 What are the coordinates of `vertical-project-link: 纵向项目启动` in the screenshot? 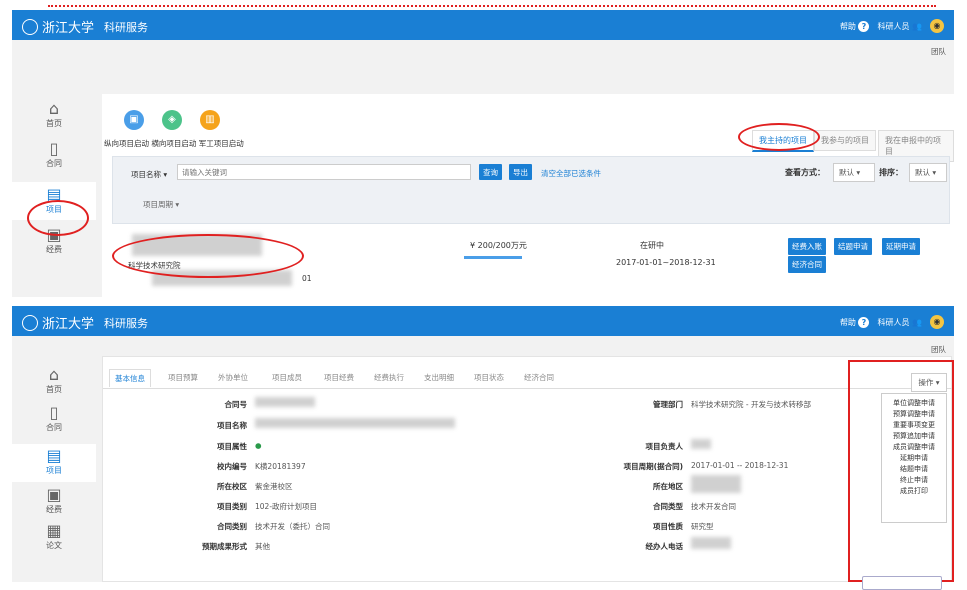 It's located at (126, 143).